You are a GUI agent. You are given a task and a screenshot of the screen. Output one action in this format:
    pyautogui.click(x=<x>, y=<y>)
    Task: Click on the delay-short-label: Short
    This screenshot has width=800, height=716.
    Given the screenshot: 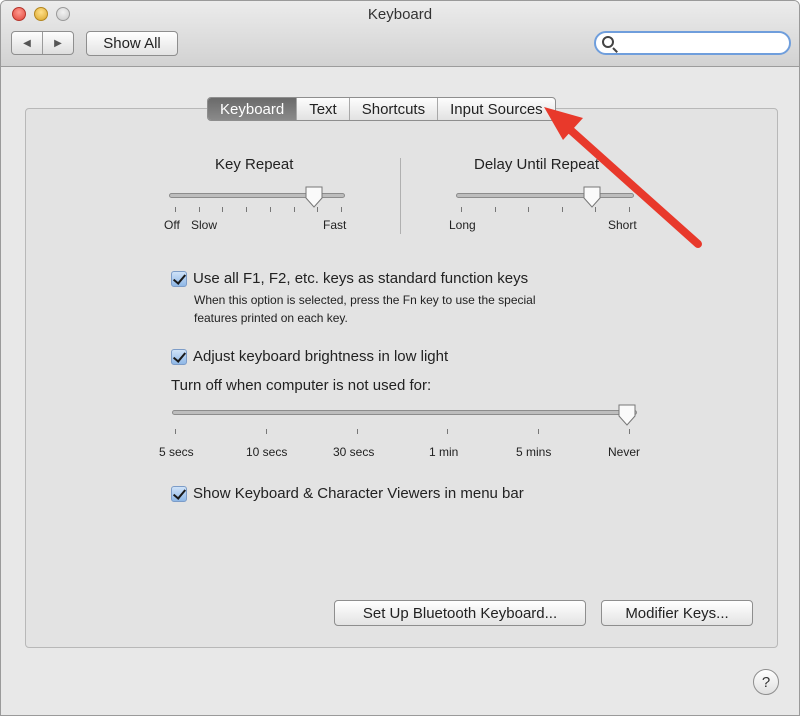 What is the action you would take?
    pyautogui.click(x=622, y=225)
    